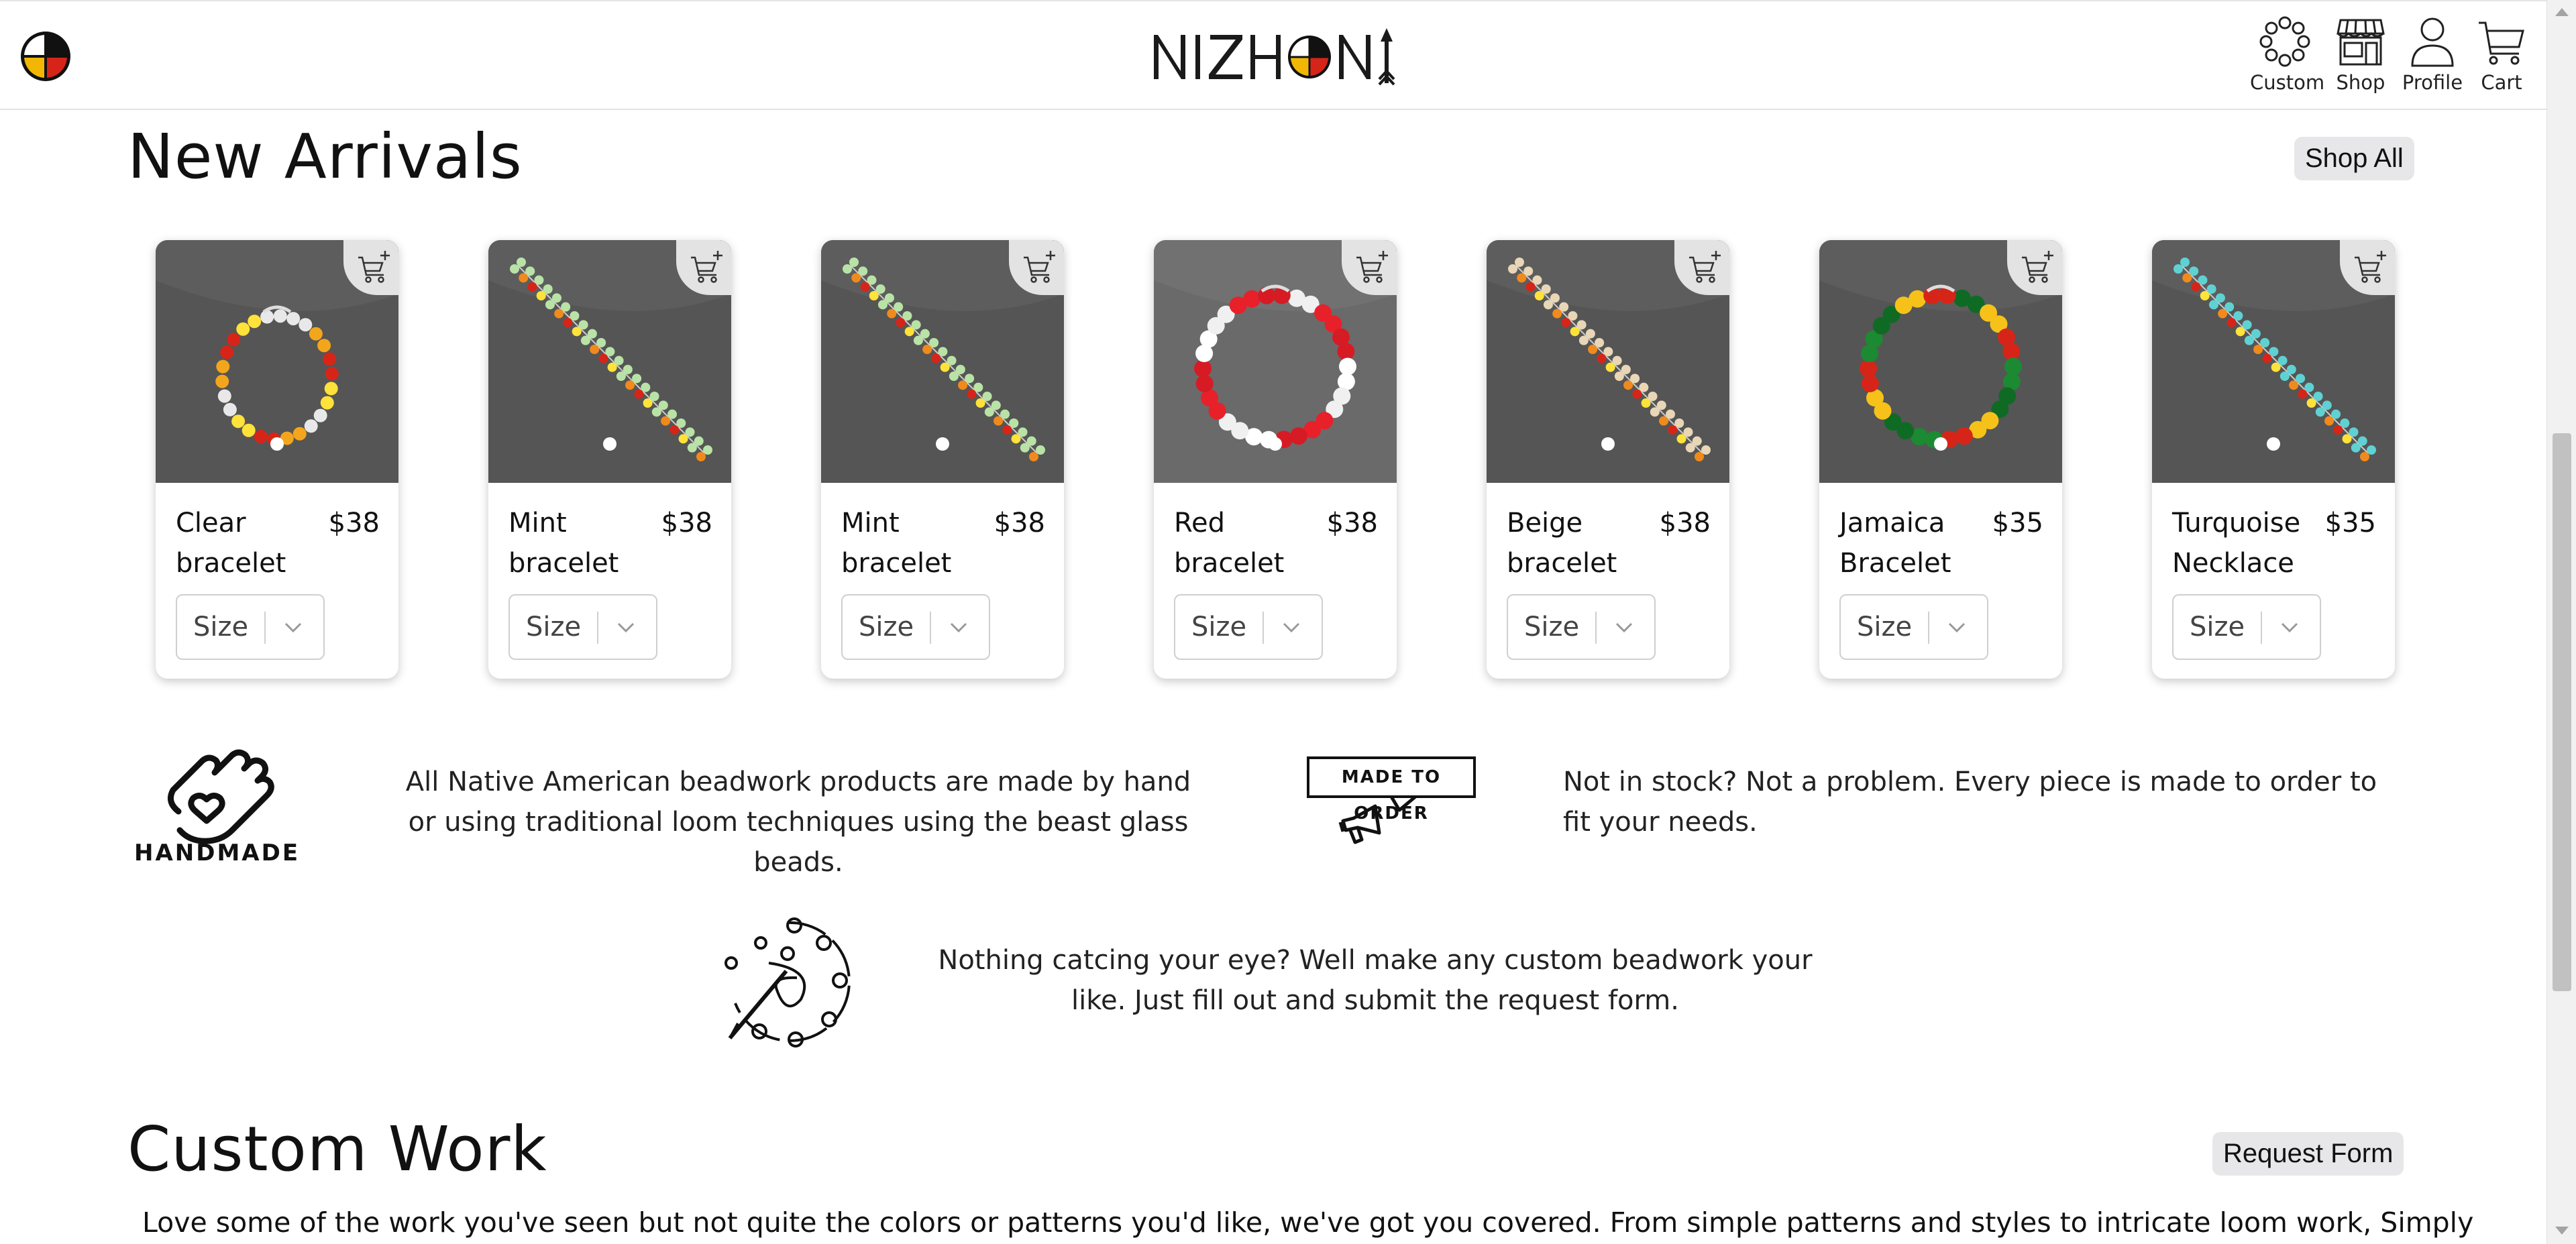 The image size is (2576, 1244). I want to click on nav-custom: Custom, so click(2287, 57).